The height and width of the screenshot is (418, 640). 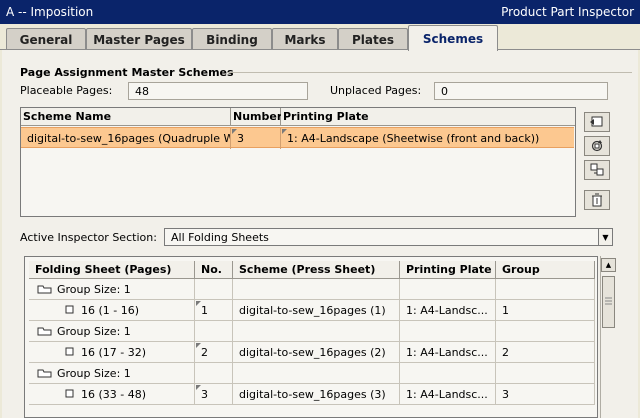 I want to click on delete-icon, so click(x=597, y=200).